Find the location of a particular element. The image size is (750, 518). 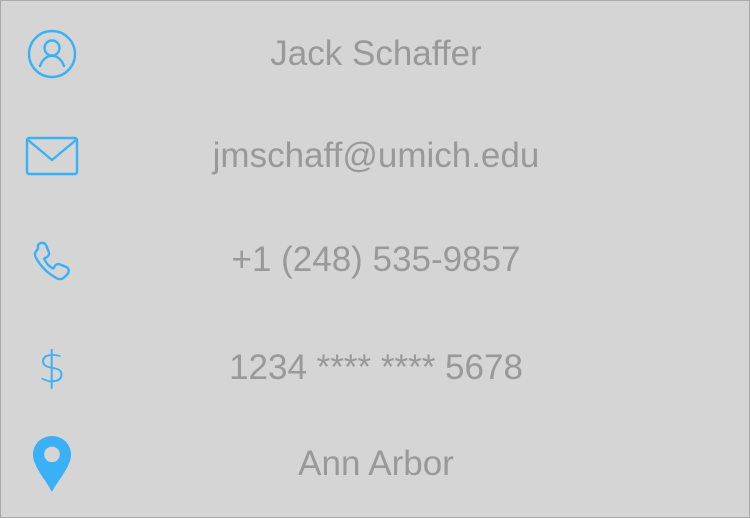

phone-value: +1 (248) 535-9857 is located at coordinates (376, 259).